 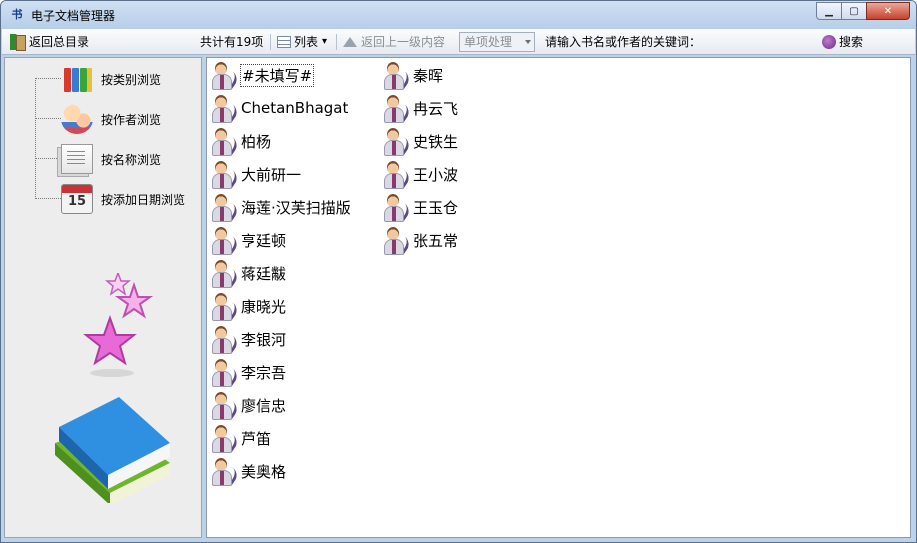 What do you see at coordinates (436, 141) in the screenshot?
I see `author-name: 史铁生` at bounding box center [436, 141].